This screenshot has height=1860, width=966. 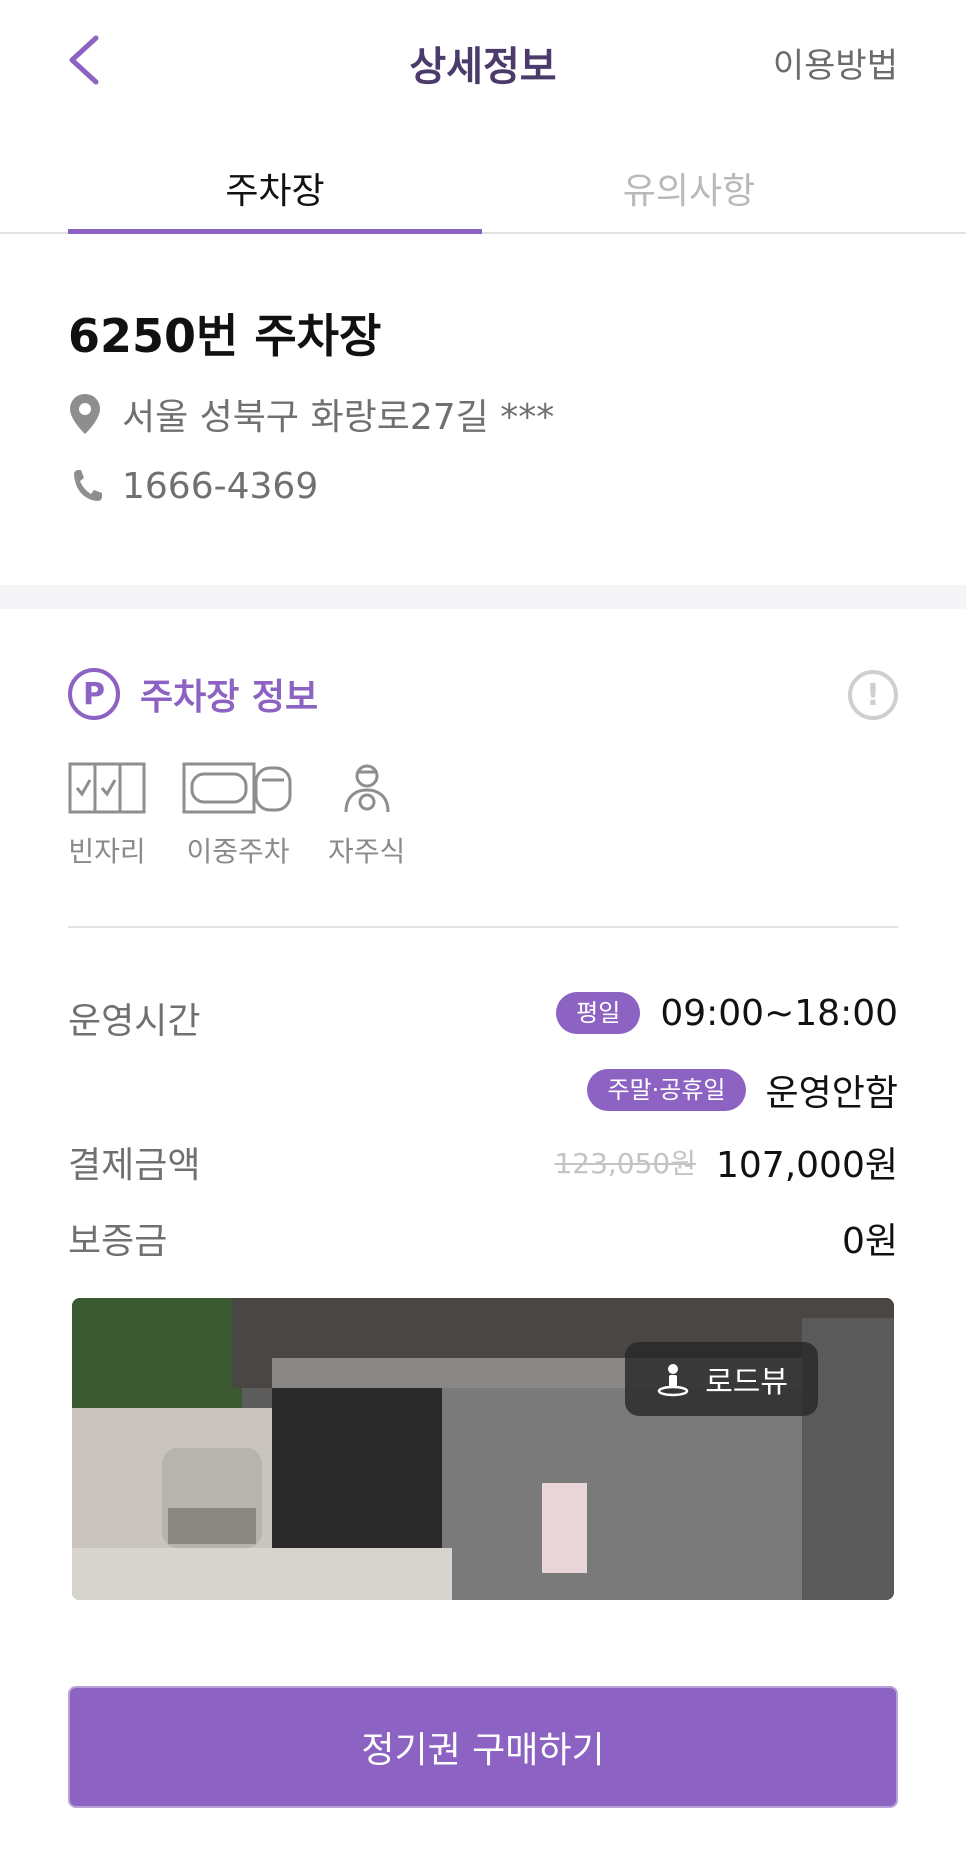 I want to click on tab-bar: 주차장 유의사항, so click(x=483, y=192).